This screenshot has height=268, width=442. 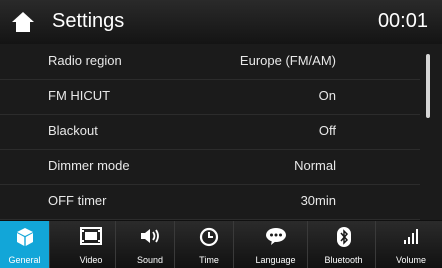 What do you see at coordinates (315, 165) in the screenshot?
I see `setting-value: Normal` at bounding box center [315, 165].